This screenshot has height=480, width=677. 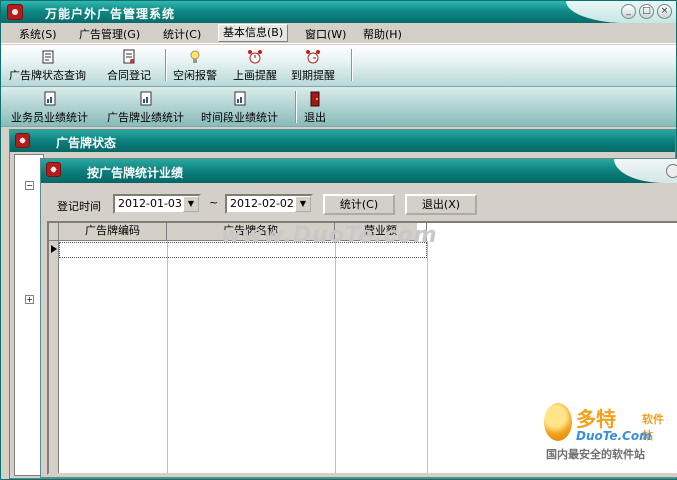 I want to click on toolbar-reports: 业务员业绩统计 广告牌业绩统计 时间段业绩统计 退出, so click(x=338, y=107).